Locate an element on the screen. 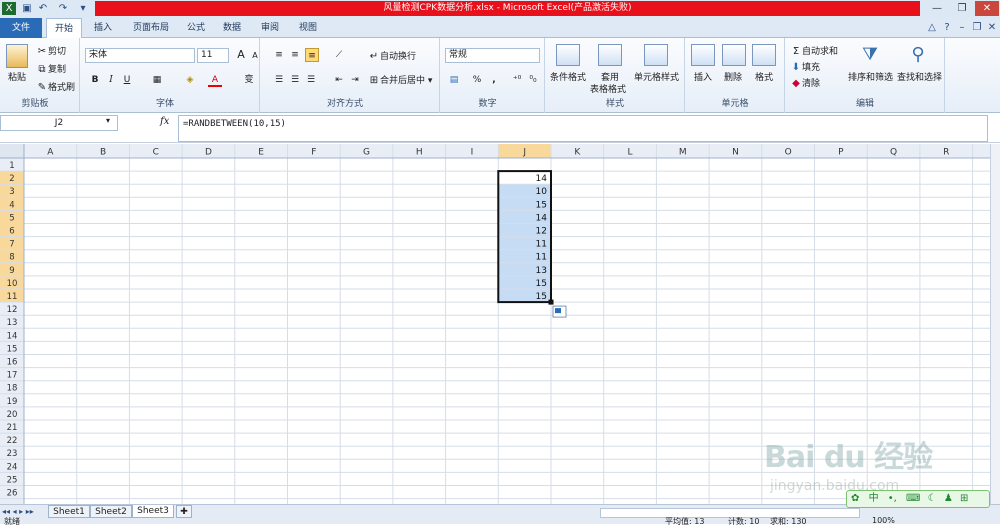 This screenshot has width=1000, height=527. redo-icon: ↷ is located at coordinates (63, 8).